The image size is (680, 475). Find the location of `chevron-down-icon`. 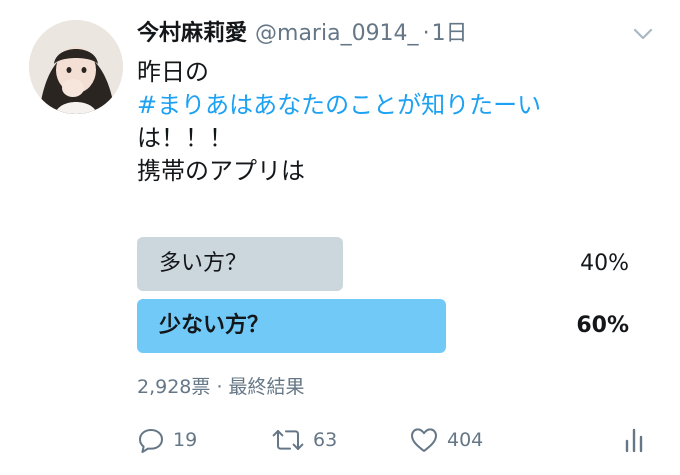

chevron-down-icon is located at coordinates (643, 34).